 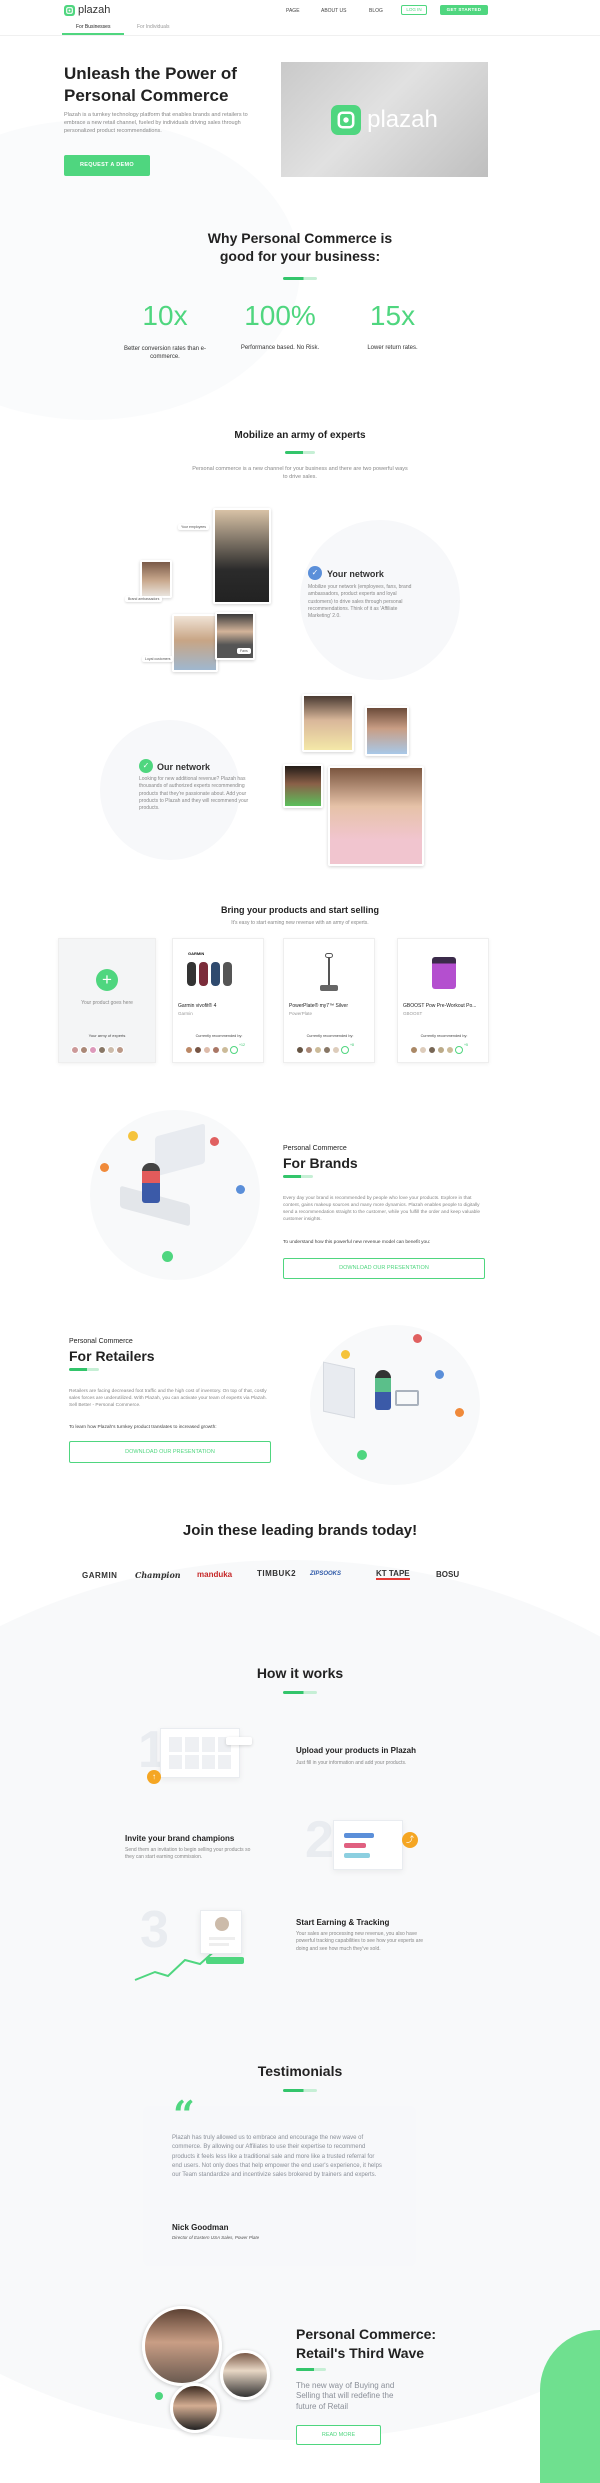 I want to click on logo-text: plazah, so click(x=94, y=10).